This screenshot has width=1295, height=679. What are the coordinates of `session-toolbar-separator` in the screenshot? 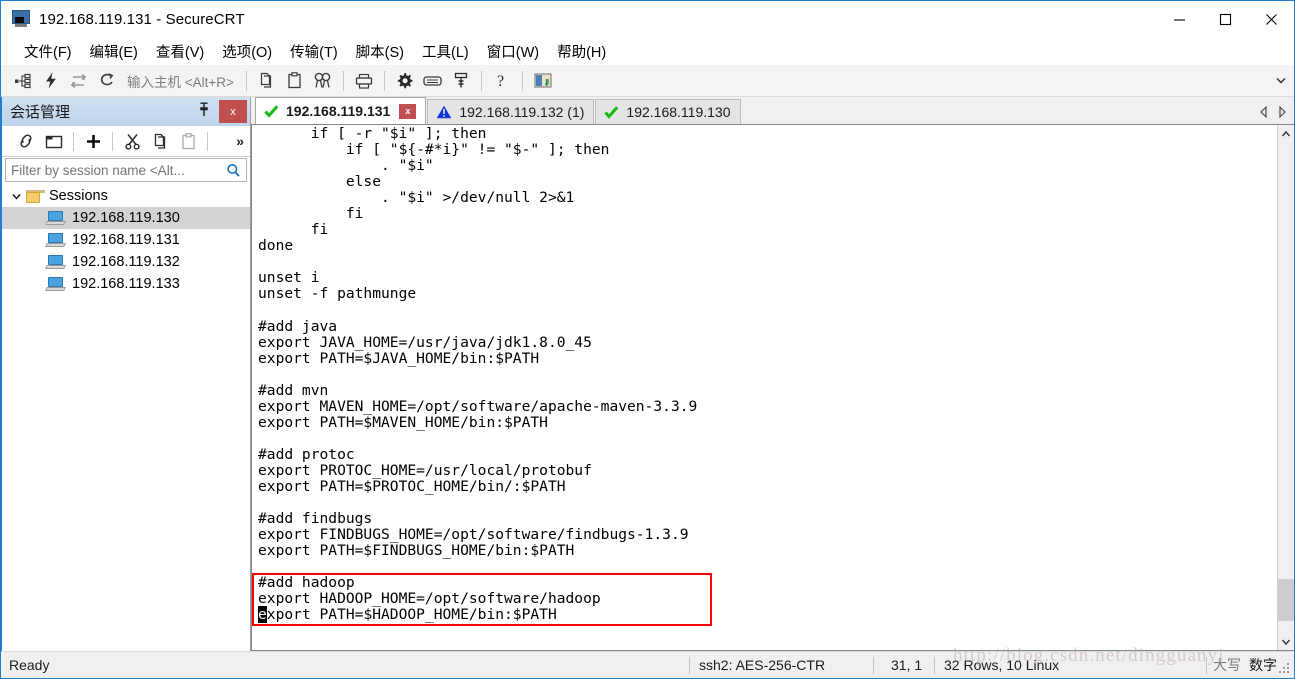 It's located at (112, 141).